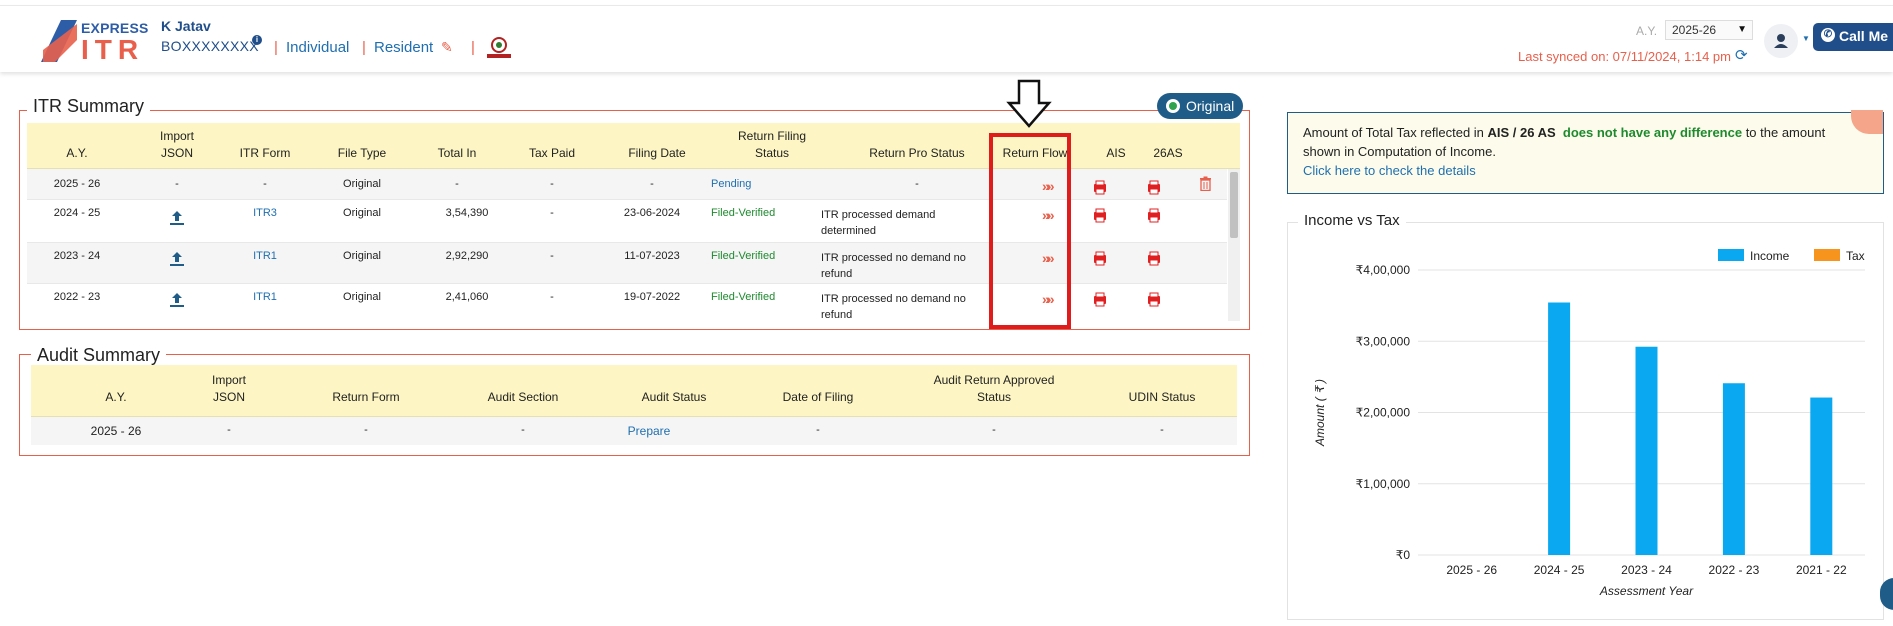 This screenshot has width=1893, height=626. What do you see at coordinates (1383, 484) in the screenshot?
I see `y-tick-label: ₹1,00,000` at bounding box center [1383, 484].